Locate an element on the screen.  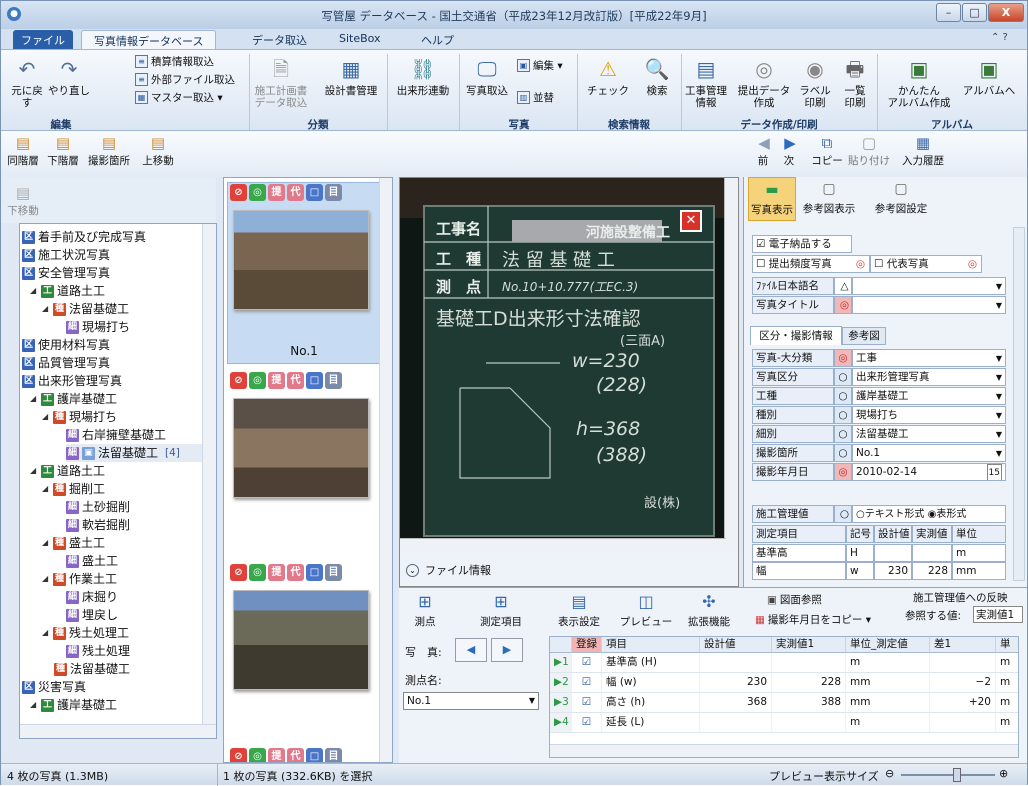
move-down-button: ▤ 下移動 is located at coordinates (23, 200).